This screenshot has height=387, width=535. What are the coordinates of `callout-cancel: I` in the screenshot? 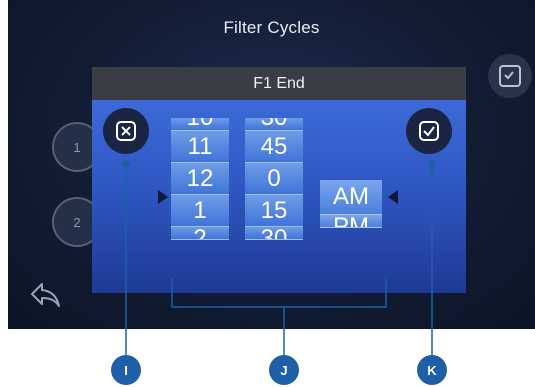 It's located at (126, 370).